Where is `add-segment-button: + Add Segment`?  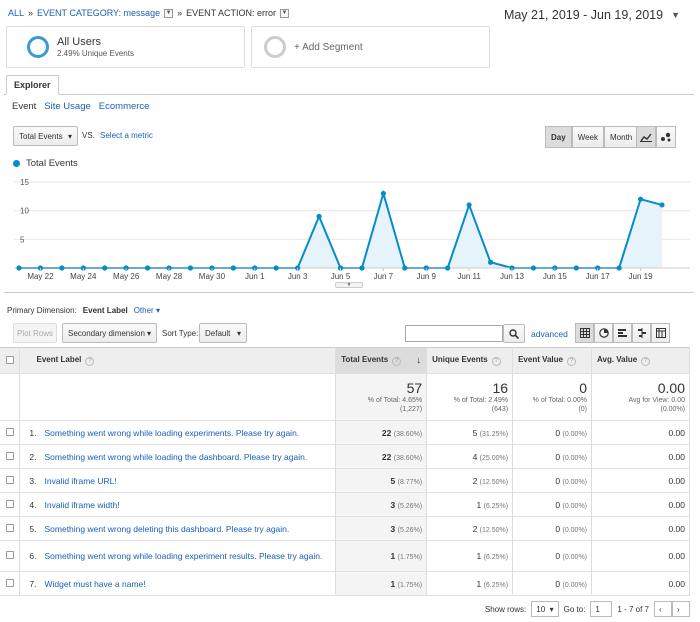
add-segment-button: + Add Segment is located at coordinates (370, 47).